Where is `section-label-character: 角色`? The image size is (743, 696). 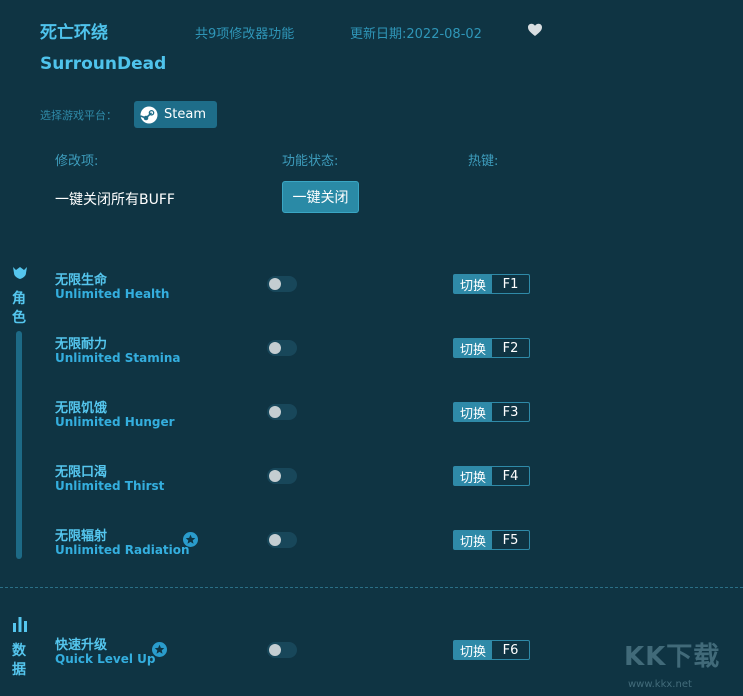
section-label-character: 角色 is located at coordinates (19, 308).